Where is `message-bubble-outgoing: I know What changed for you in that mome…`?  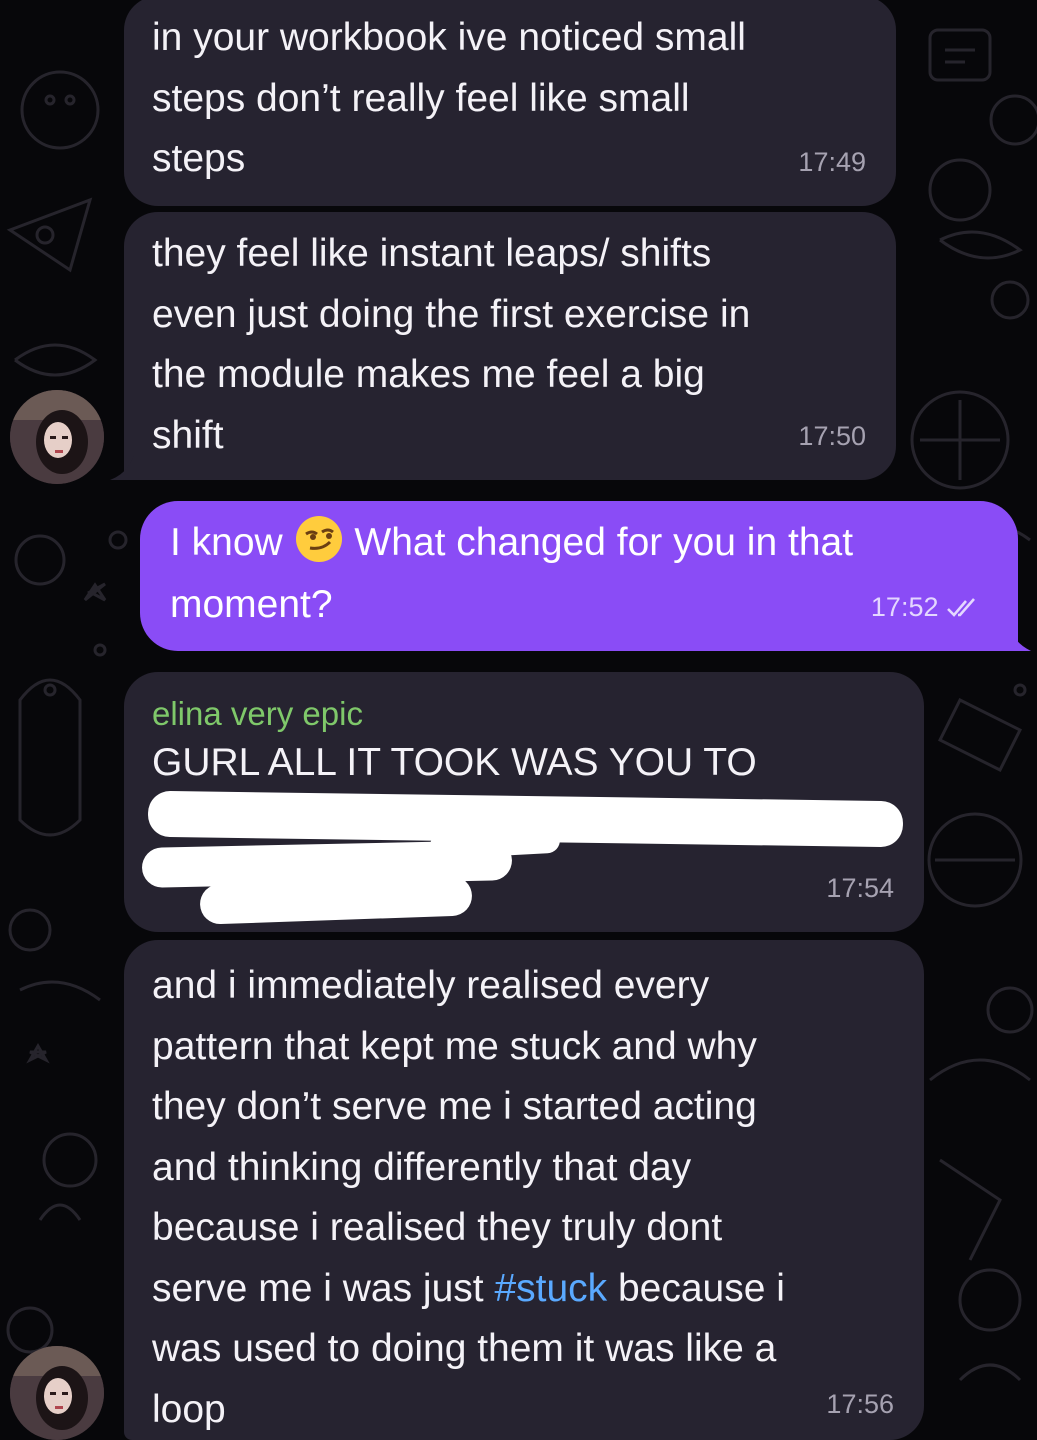
message-bubble-outgoing: I know What changed for you in that mome… is located at coordinates (579, 576).